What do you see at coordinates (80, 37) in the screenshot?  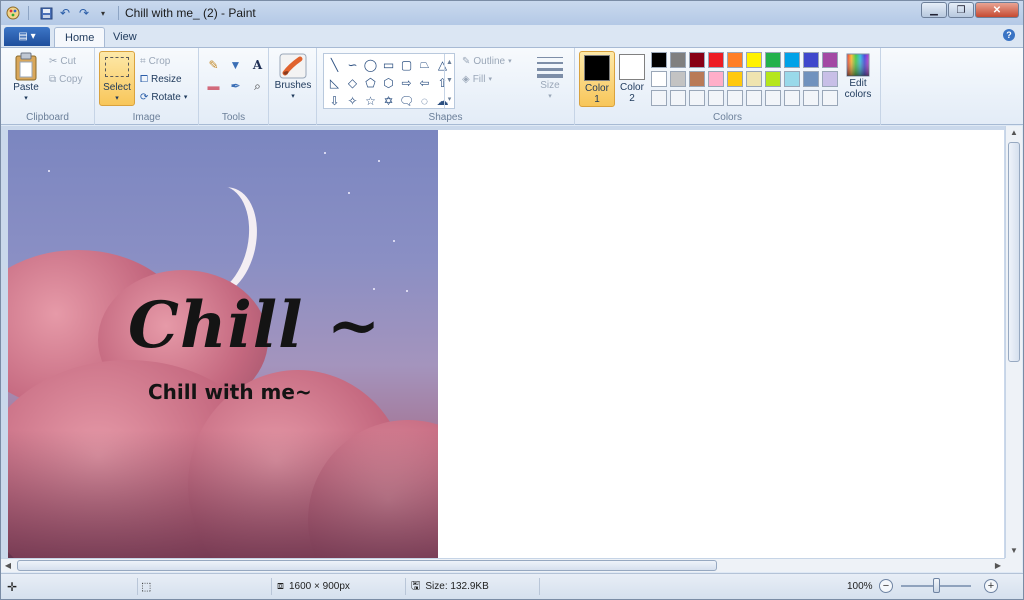 I see `tab-home: Home` at bounding box center [80, 37].